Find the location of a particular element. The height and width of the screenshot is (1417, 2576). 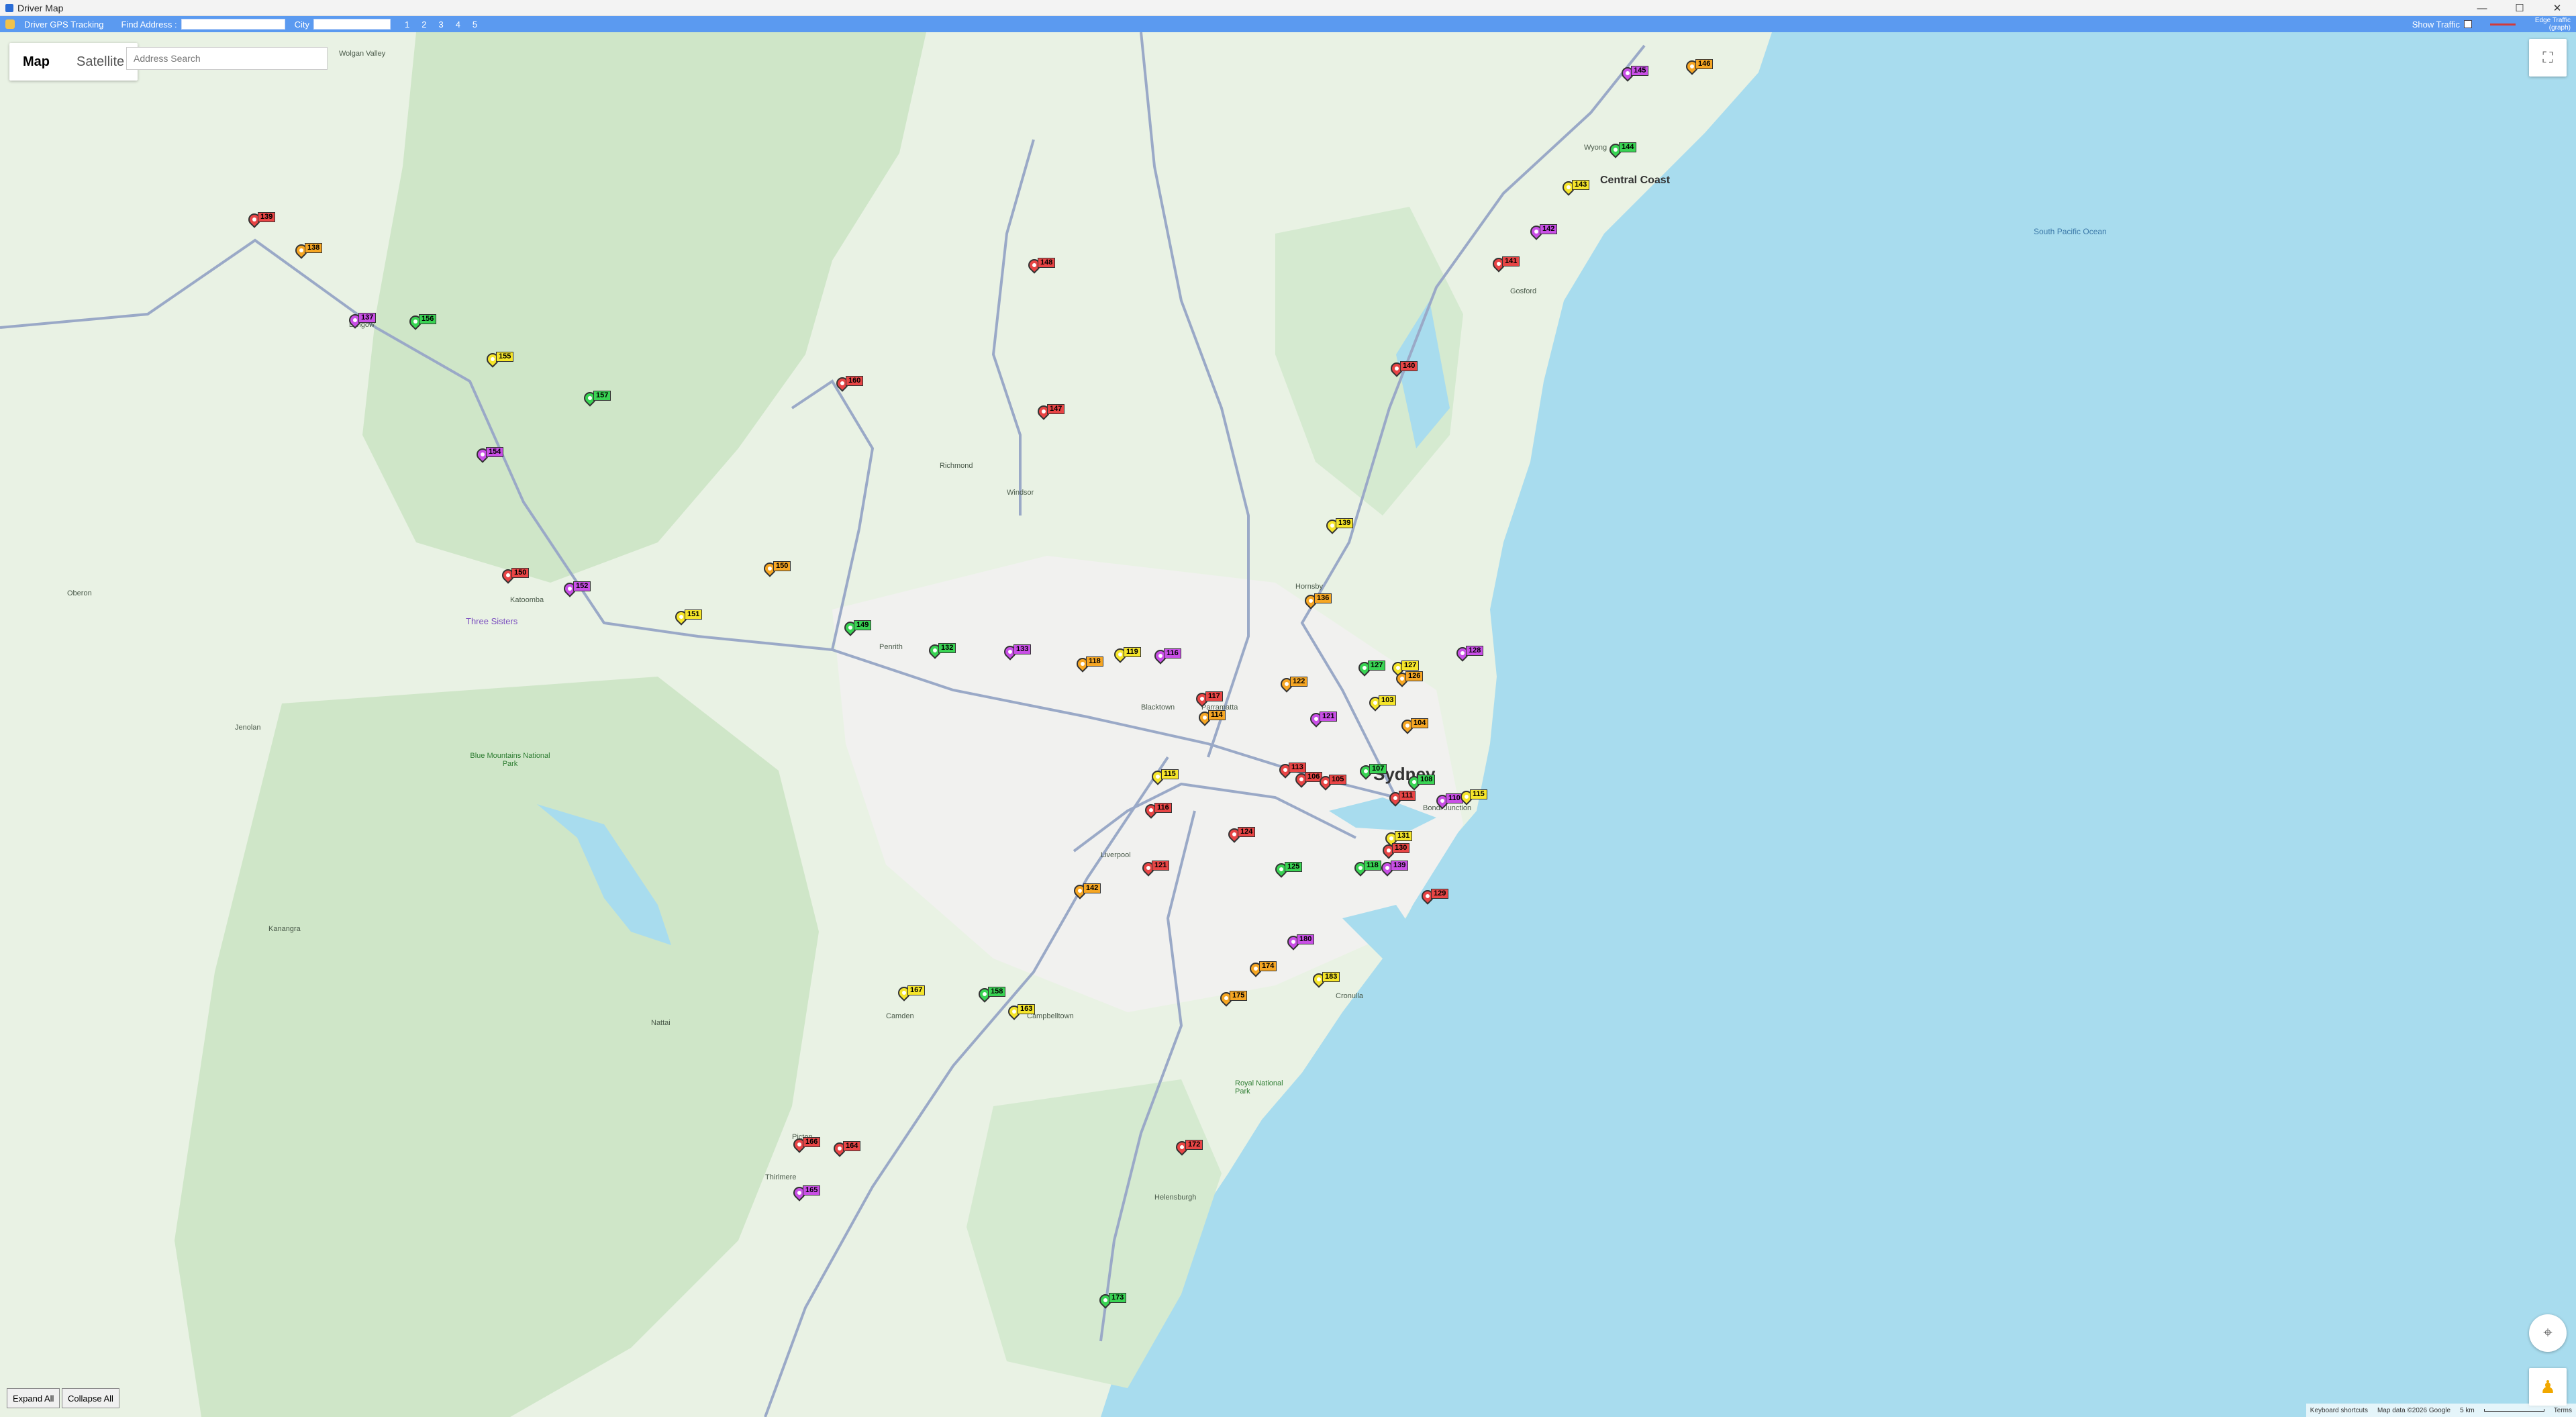

driver-marker: 151 is located at coordinates (690, 618).